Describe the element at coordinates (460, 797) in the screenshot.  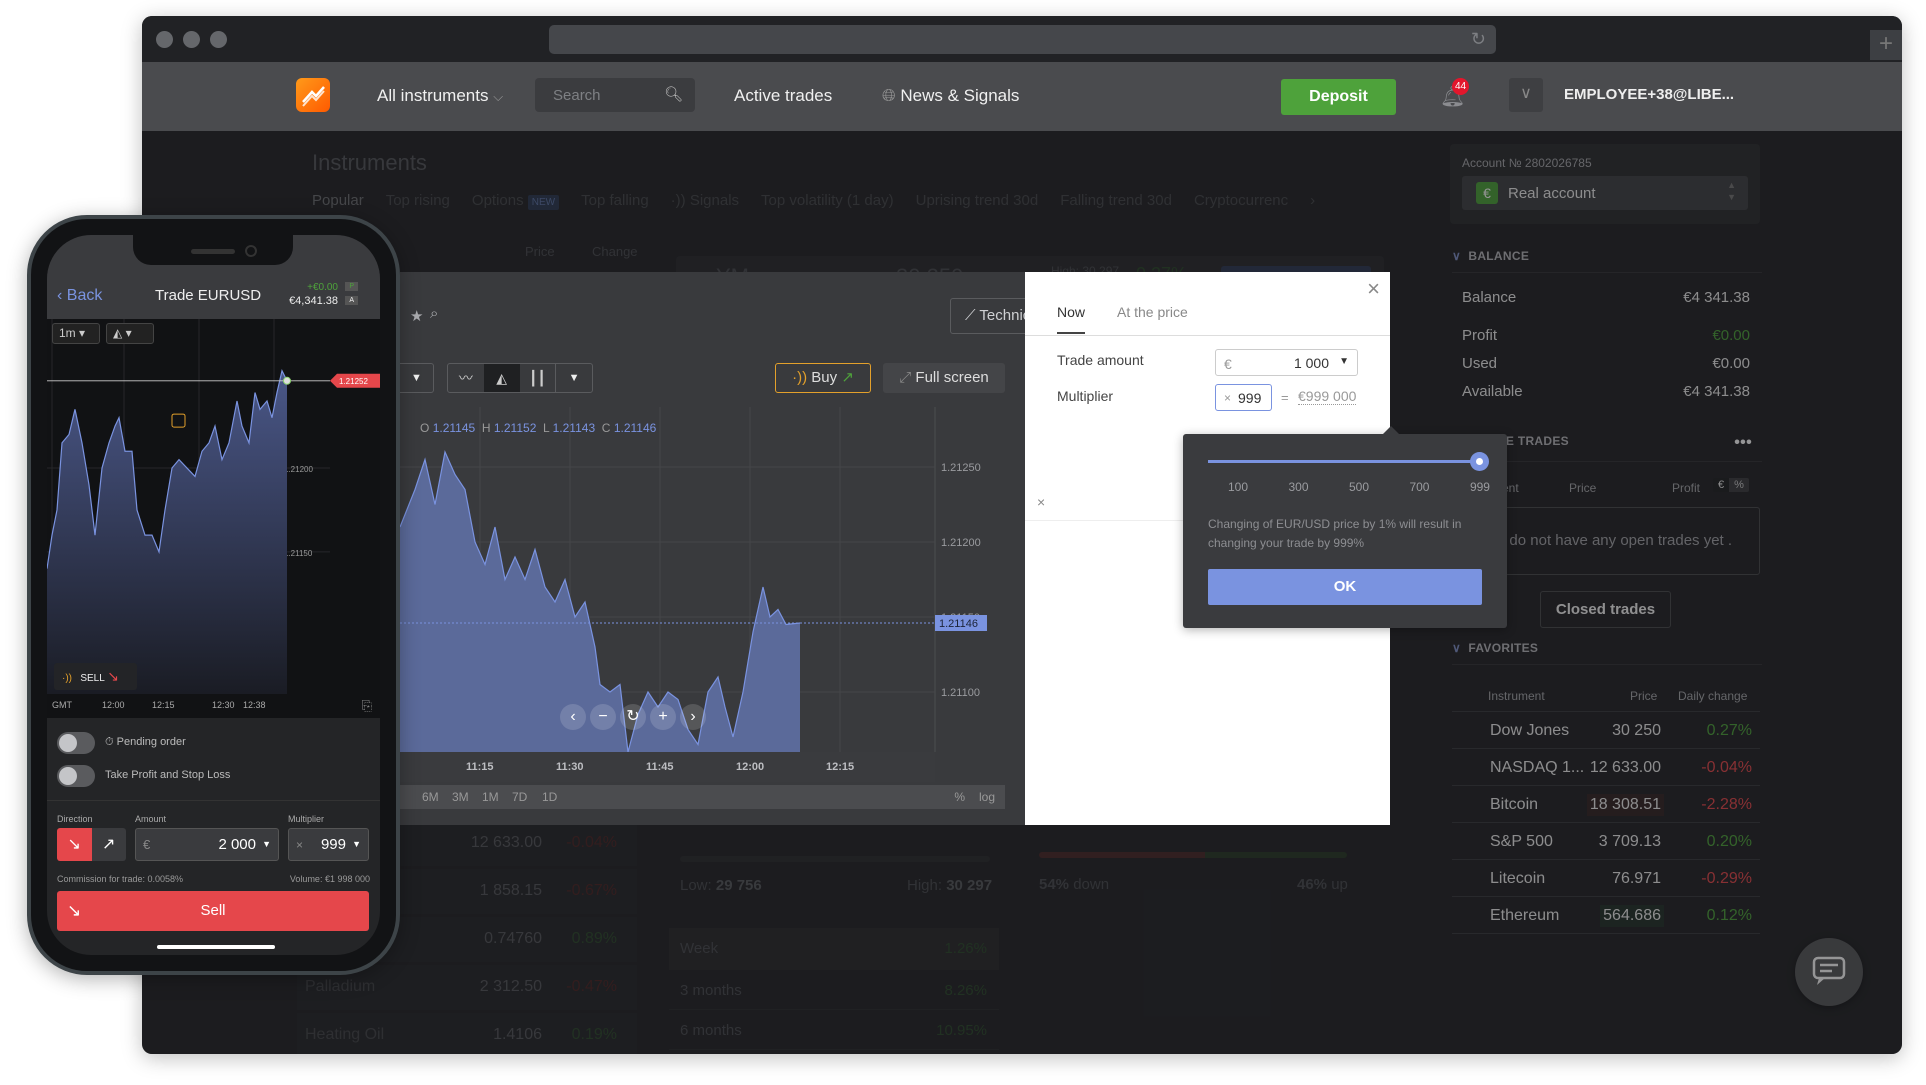
I see `range-button: 3M` at that location.